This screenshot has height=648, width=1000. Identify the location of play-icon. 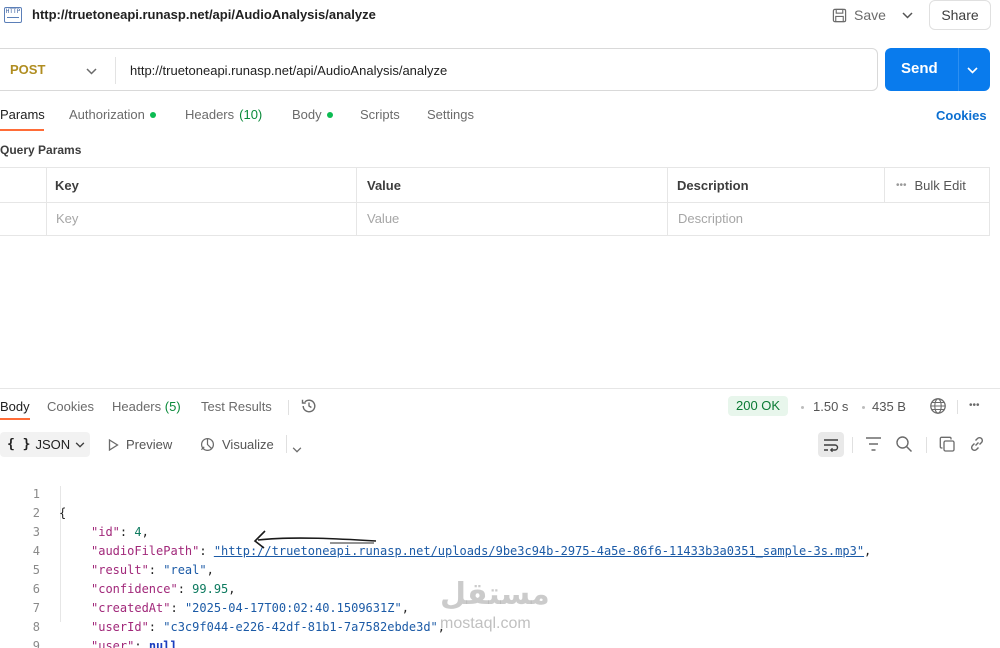
(113, 444).